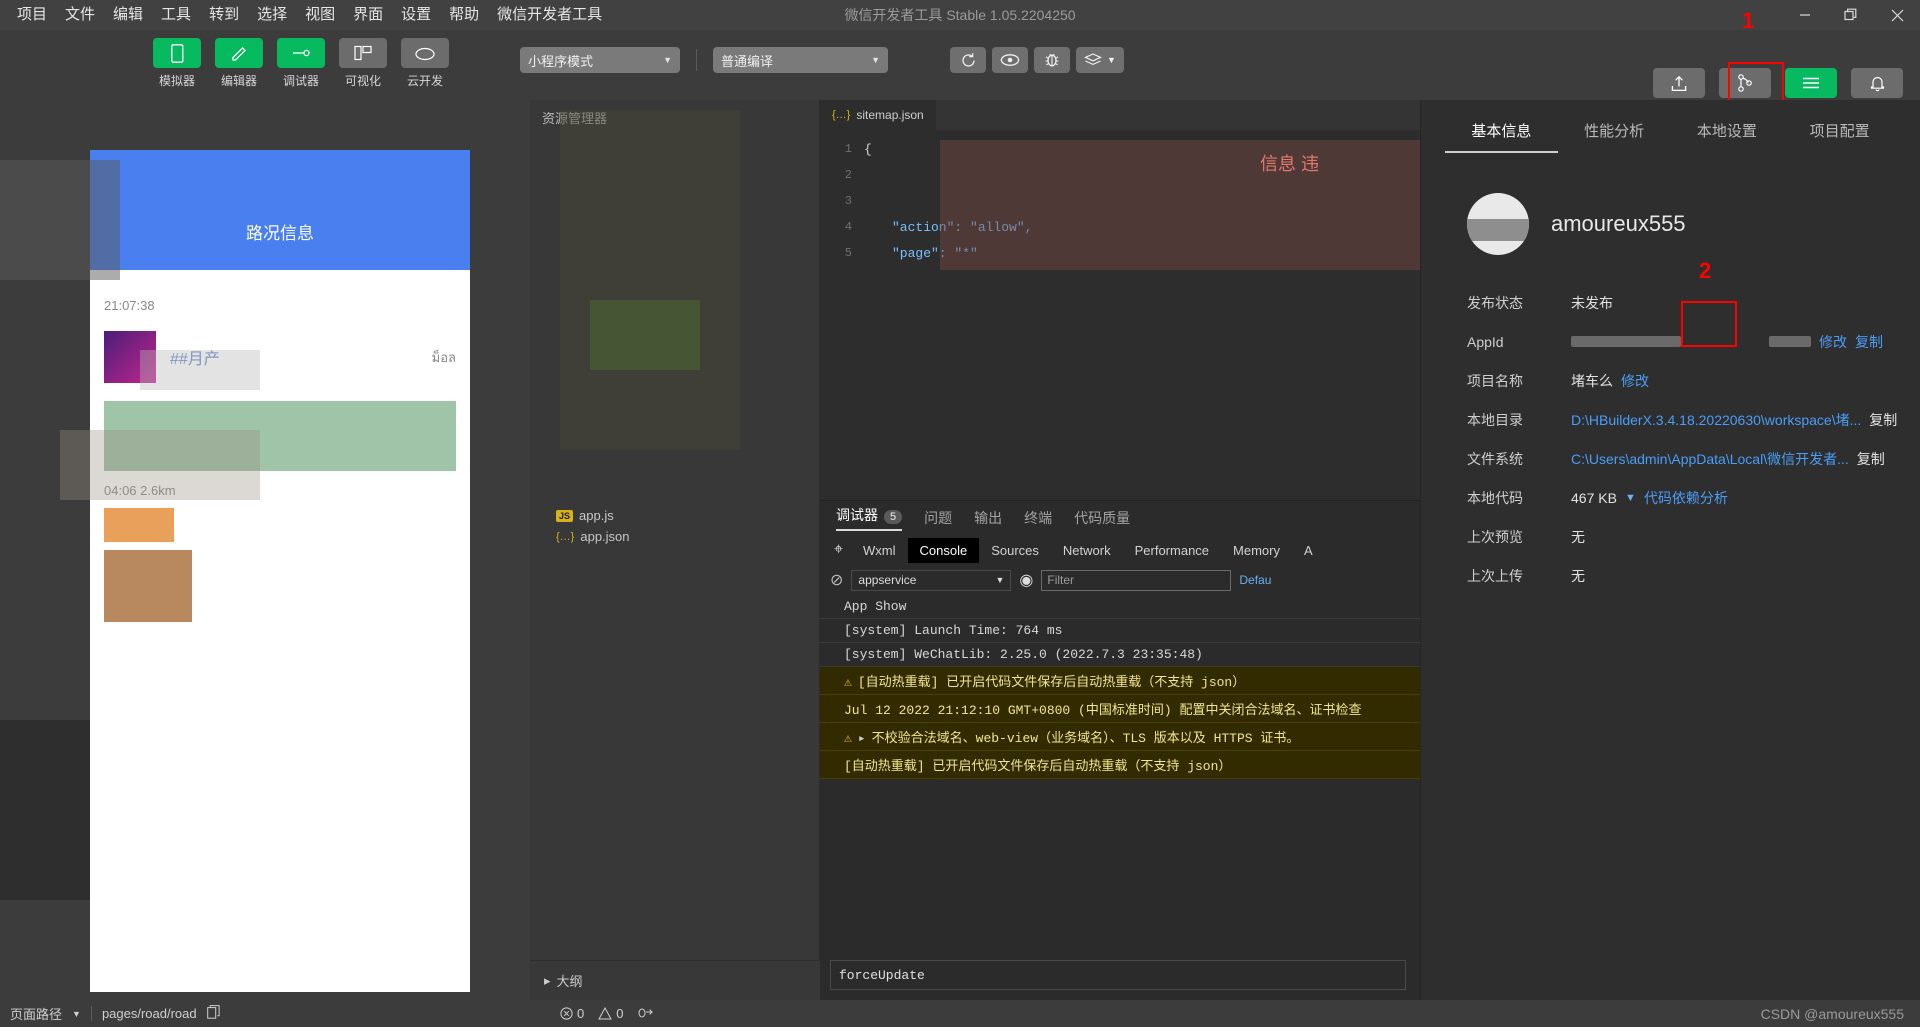 The height and width of the screenshot is (1027, 1920). I want to click on filesystem-copy-link: 复制, so click(1871, 459).